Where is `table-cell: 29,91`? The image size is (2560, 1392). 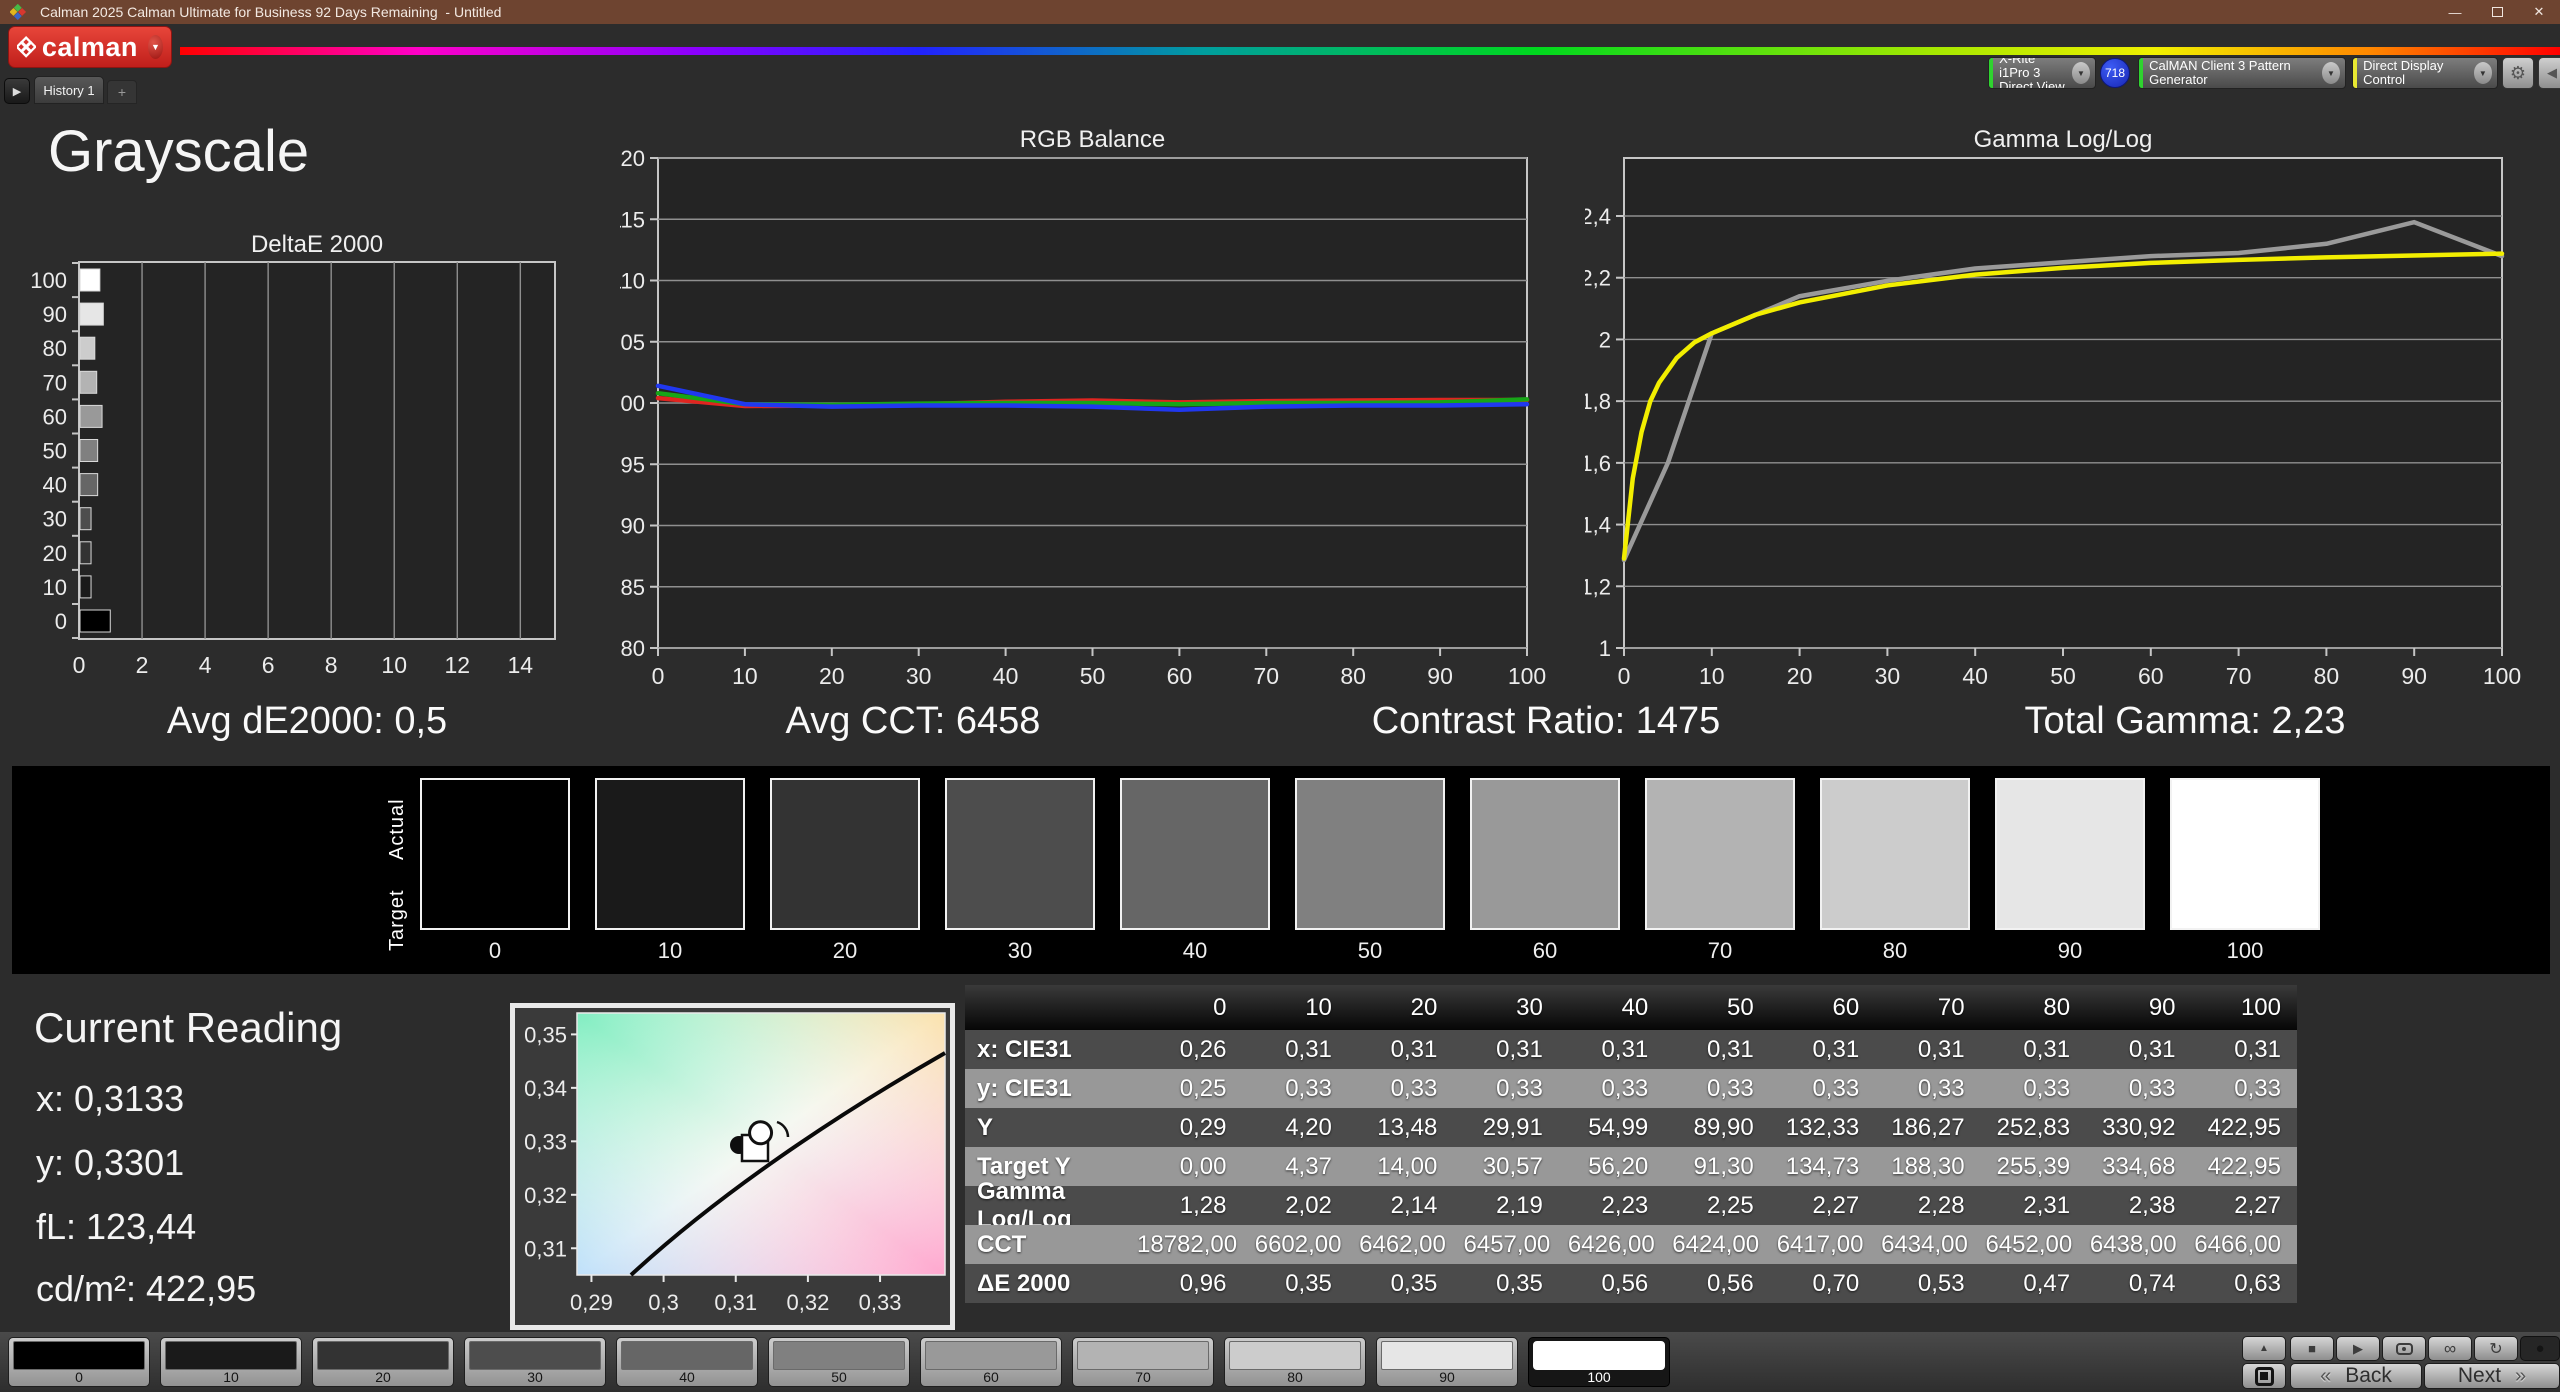
table-cell: 29,91 is located at coordinates (1512, 1127).